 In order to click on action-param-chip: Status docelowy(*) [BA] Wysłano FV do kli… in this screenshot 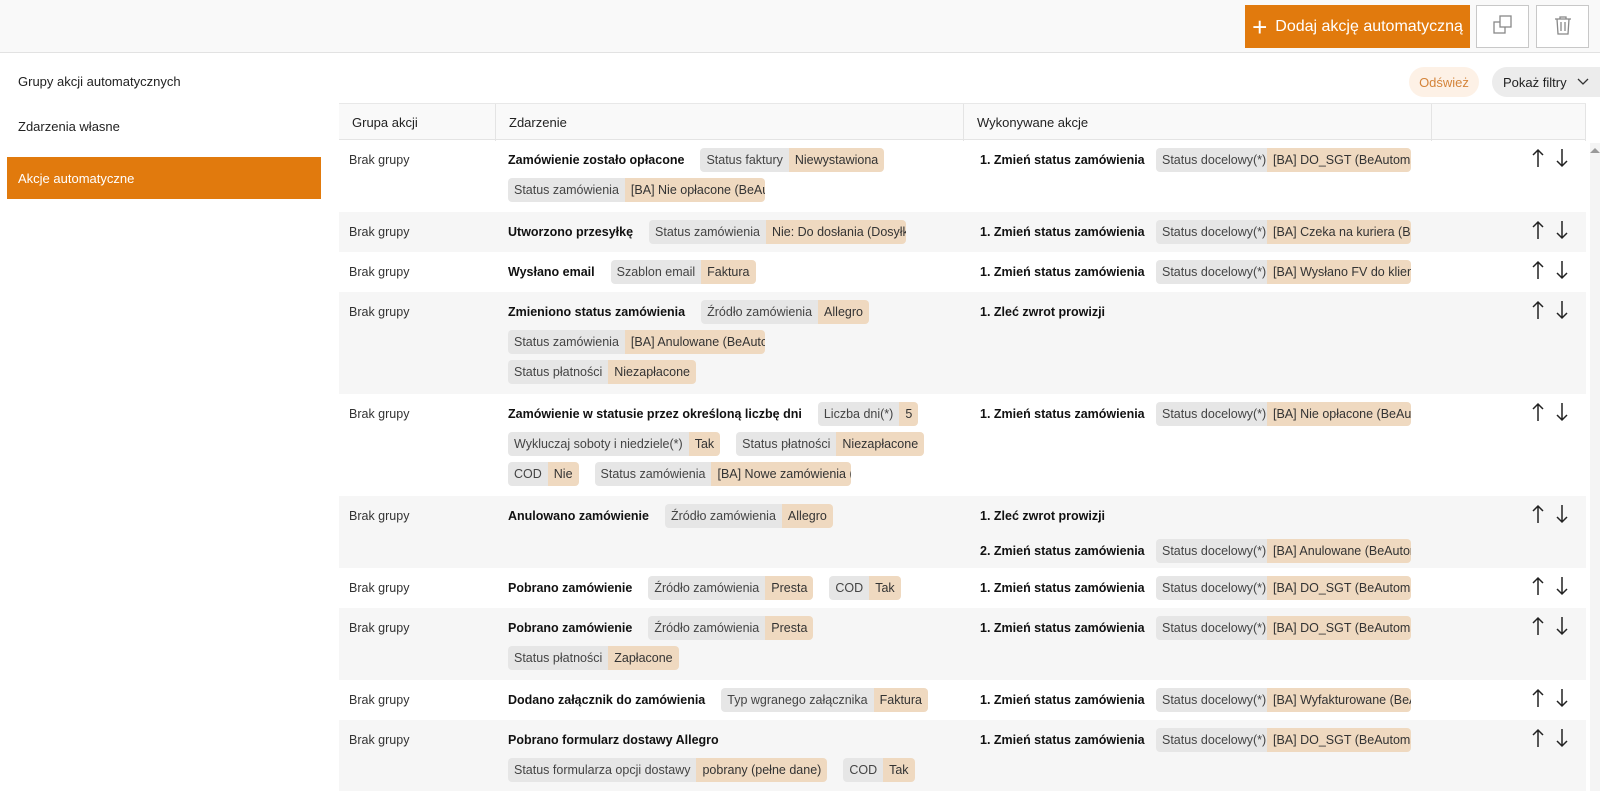, I will do `click(1283, 272)`.